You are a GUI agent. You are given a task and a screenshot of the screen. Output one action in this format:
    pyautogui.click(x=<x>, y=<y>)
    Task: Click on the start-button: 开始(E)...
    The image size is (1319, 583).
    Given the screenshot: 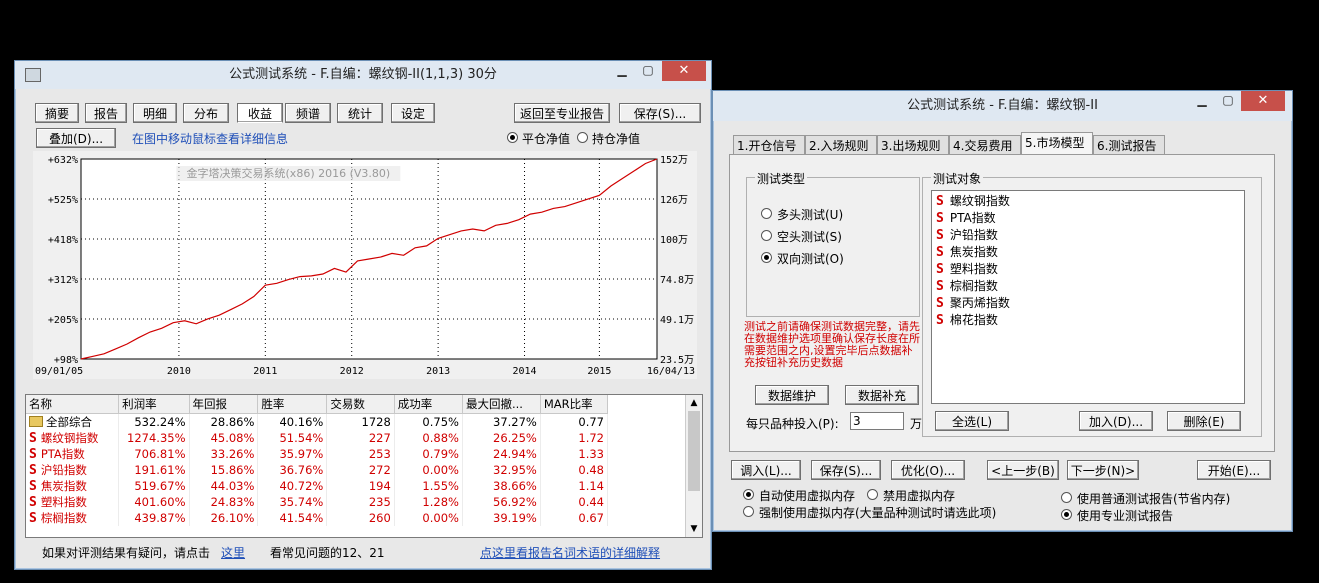 What is the action you would take?
    pyautogui.click(x=1234, y=470)
    